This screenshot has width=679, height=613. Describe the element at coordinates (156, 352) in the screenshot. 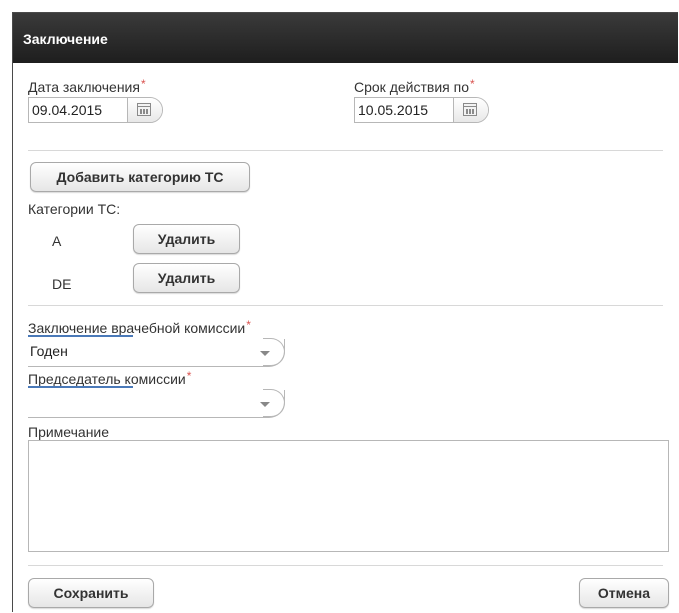

I see `commission-conclusion-select: Годен` at that location.